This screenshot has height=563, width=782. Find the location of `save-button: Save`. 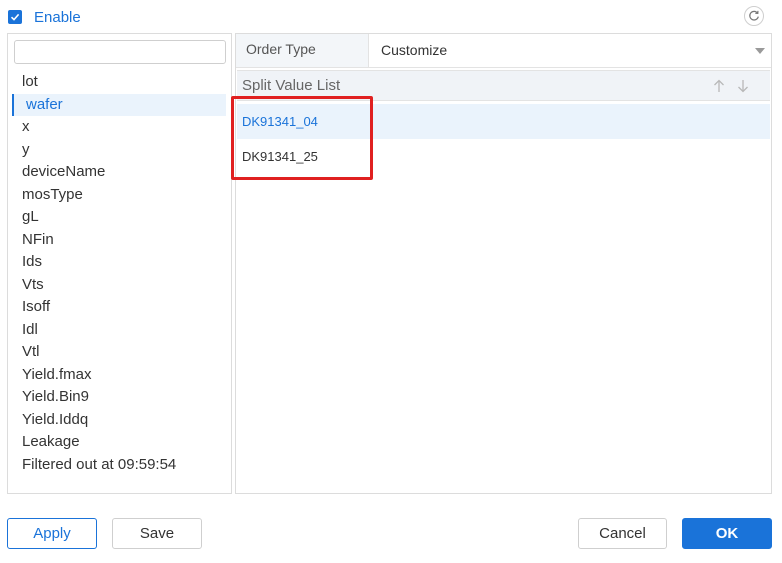

save-button: Save is located at coordinates (157, 533).